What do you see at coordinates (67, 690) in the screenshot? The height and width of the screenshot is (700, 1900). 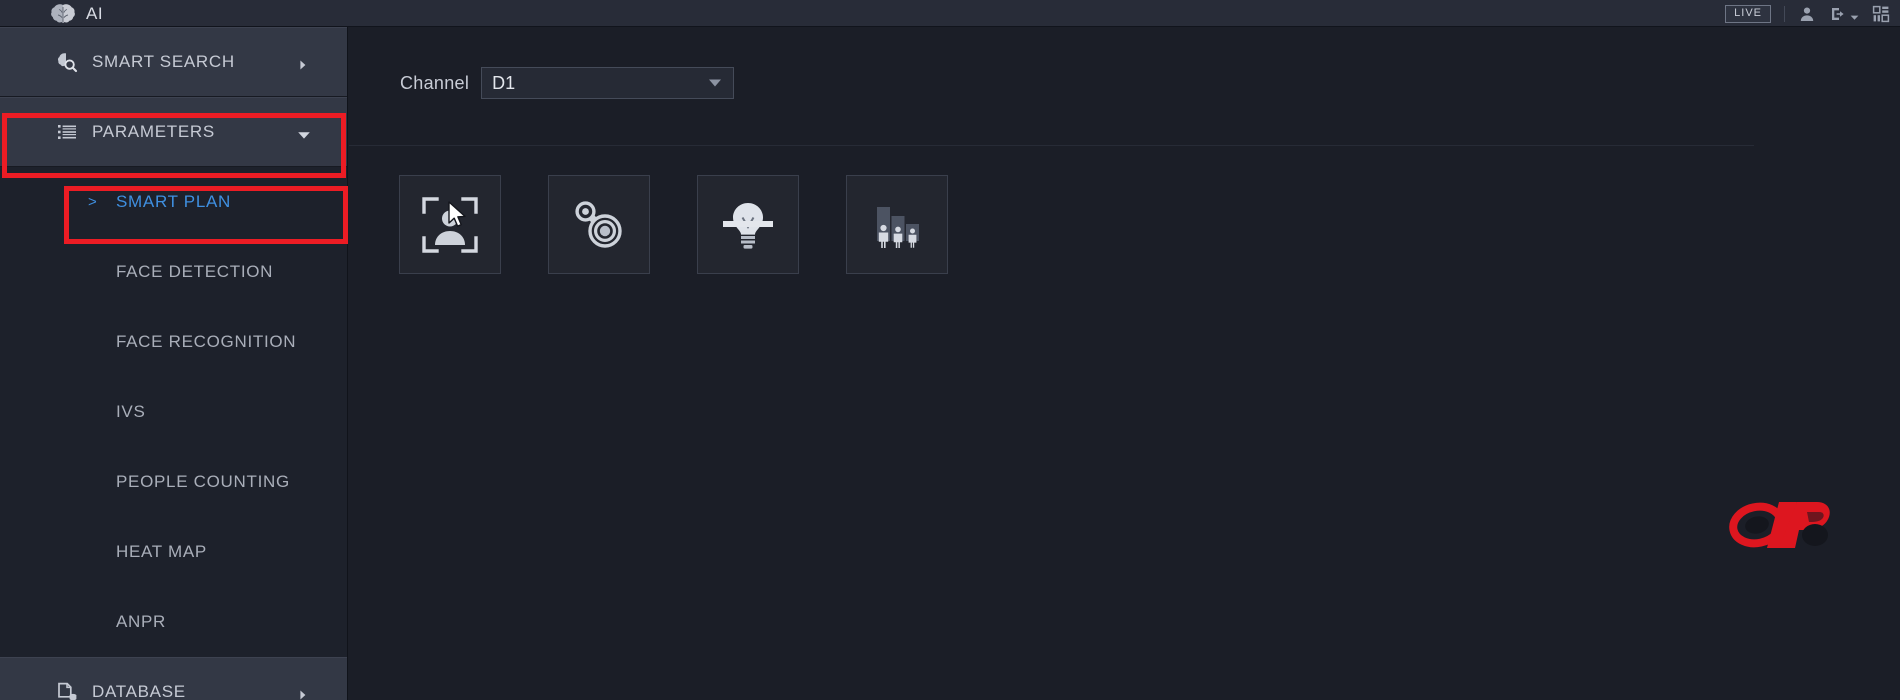 I see `database-icon` at bounding box center [67, 690].